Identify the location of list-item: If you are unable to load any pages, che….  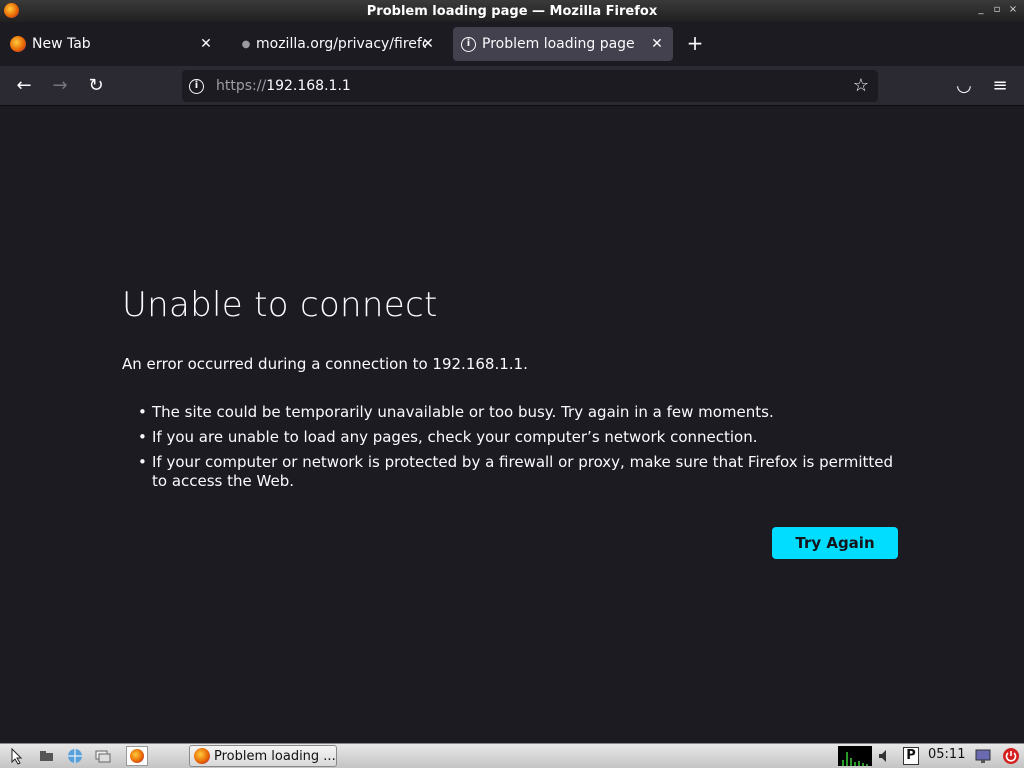
(525, 437).